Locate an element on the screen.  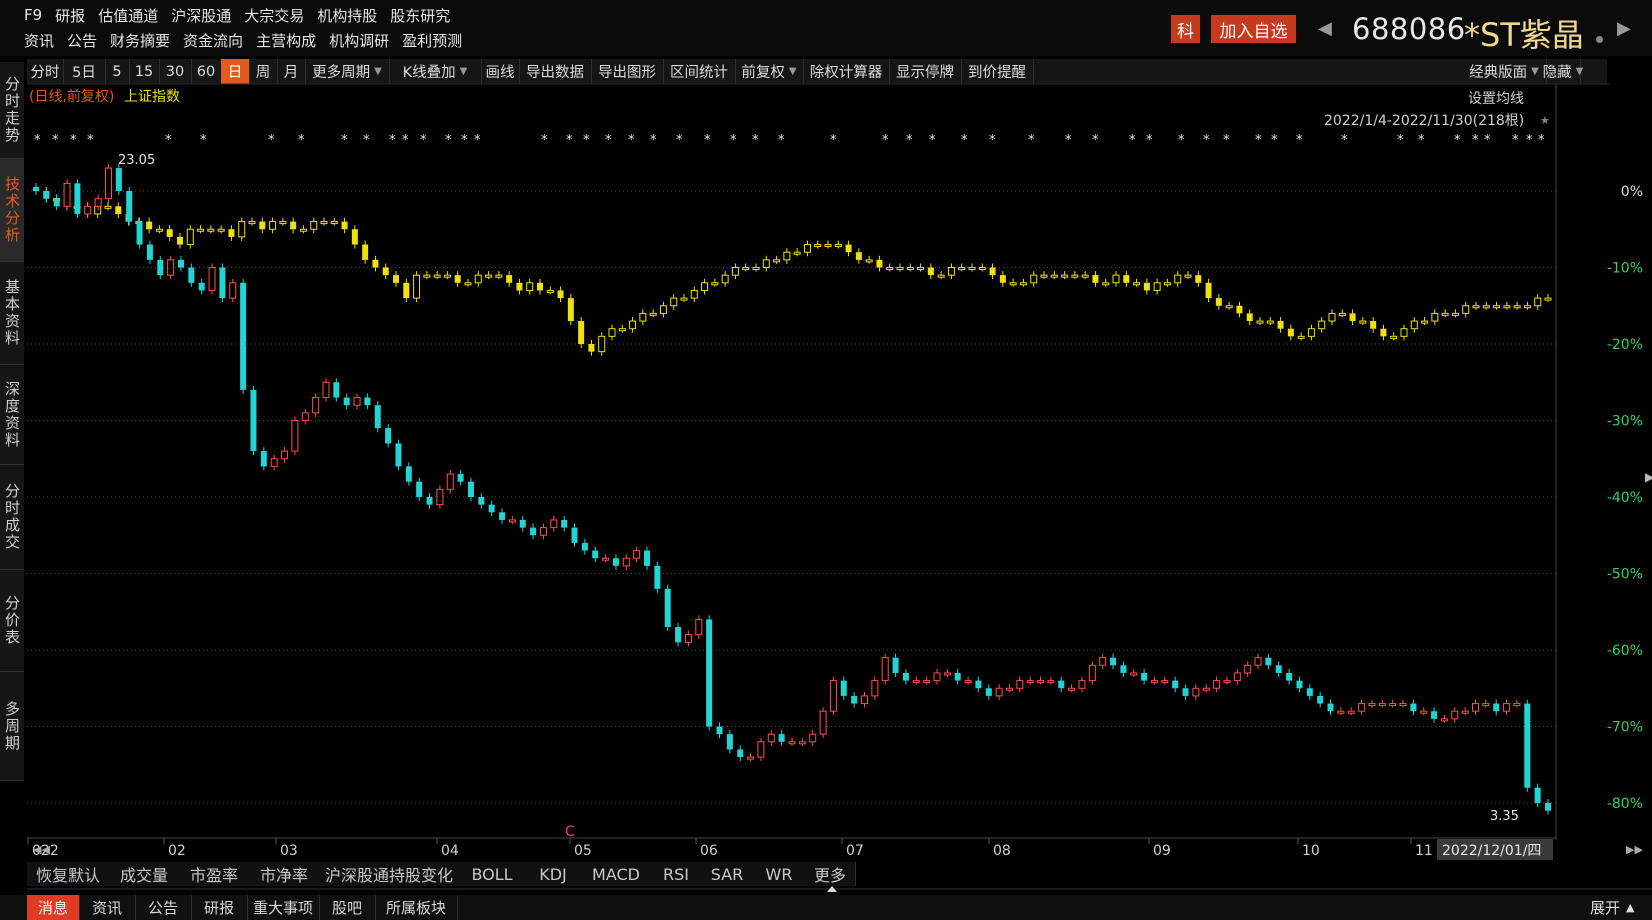
event-c-marker: C is located at coordinates (570, 832).